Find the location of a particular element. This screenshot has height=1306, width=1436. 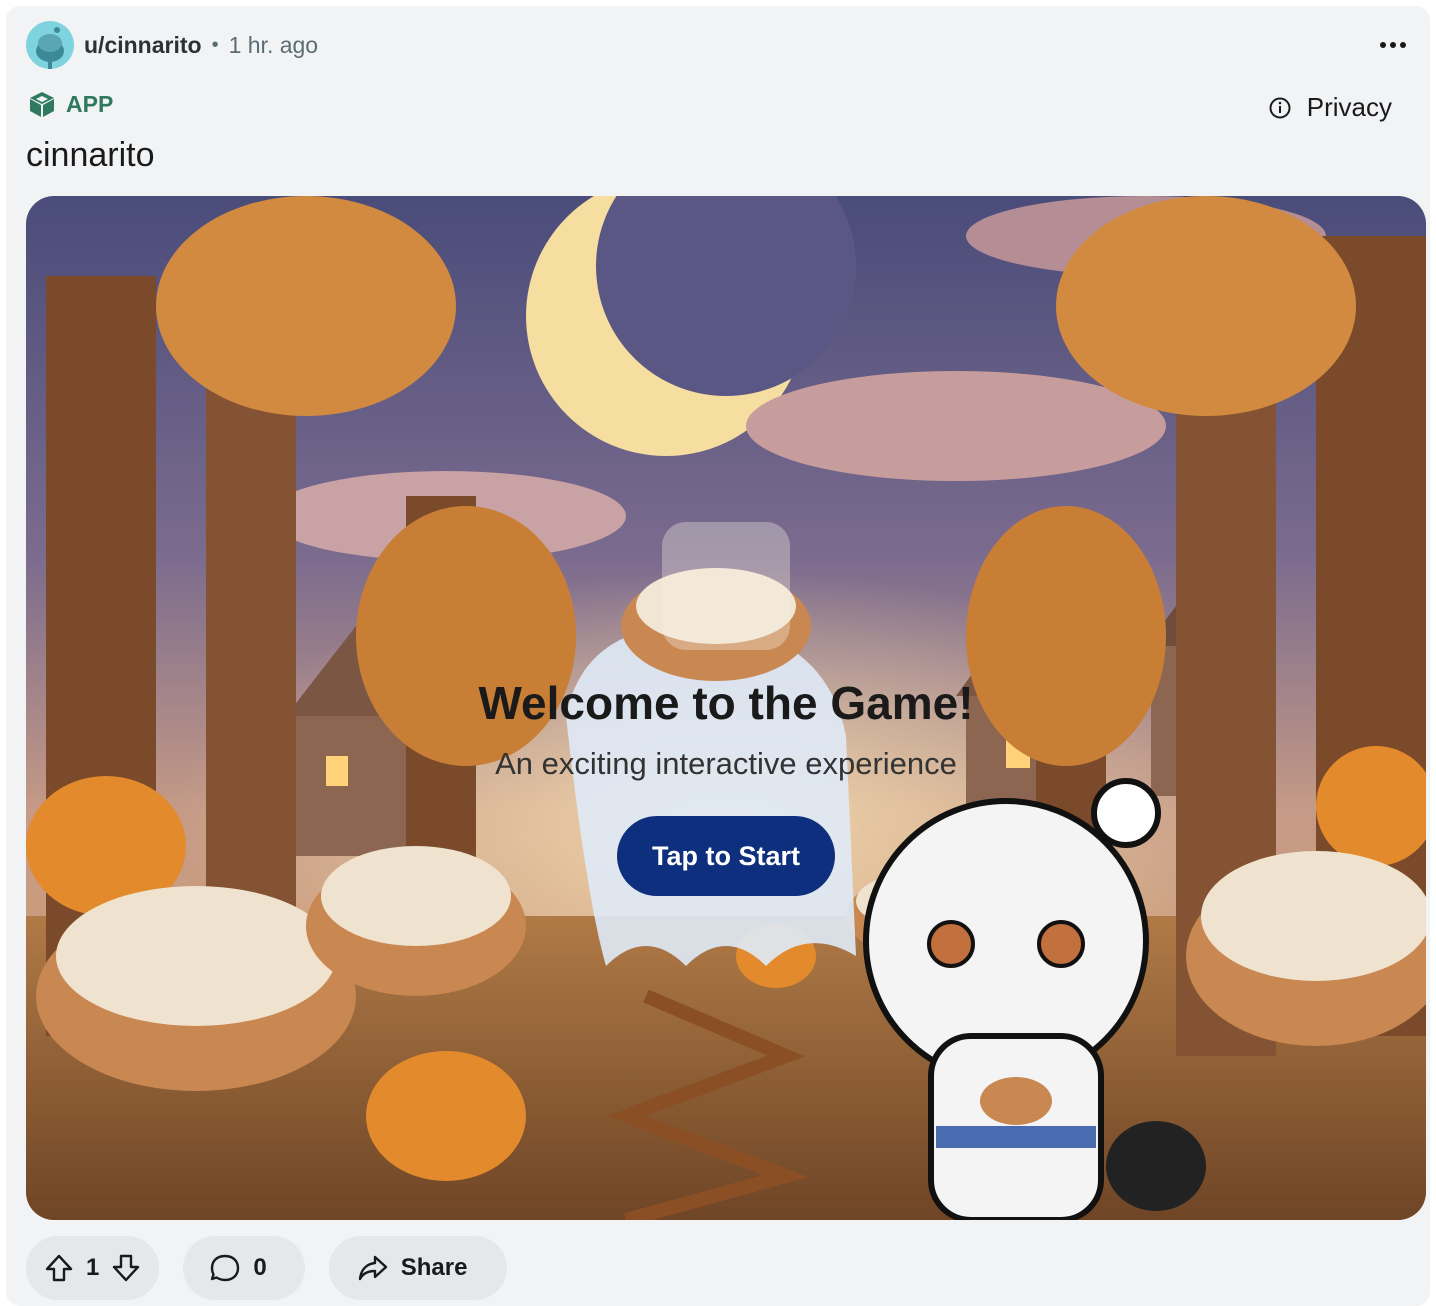

comment-icon is located at coordinates (225, 1268).